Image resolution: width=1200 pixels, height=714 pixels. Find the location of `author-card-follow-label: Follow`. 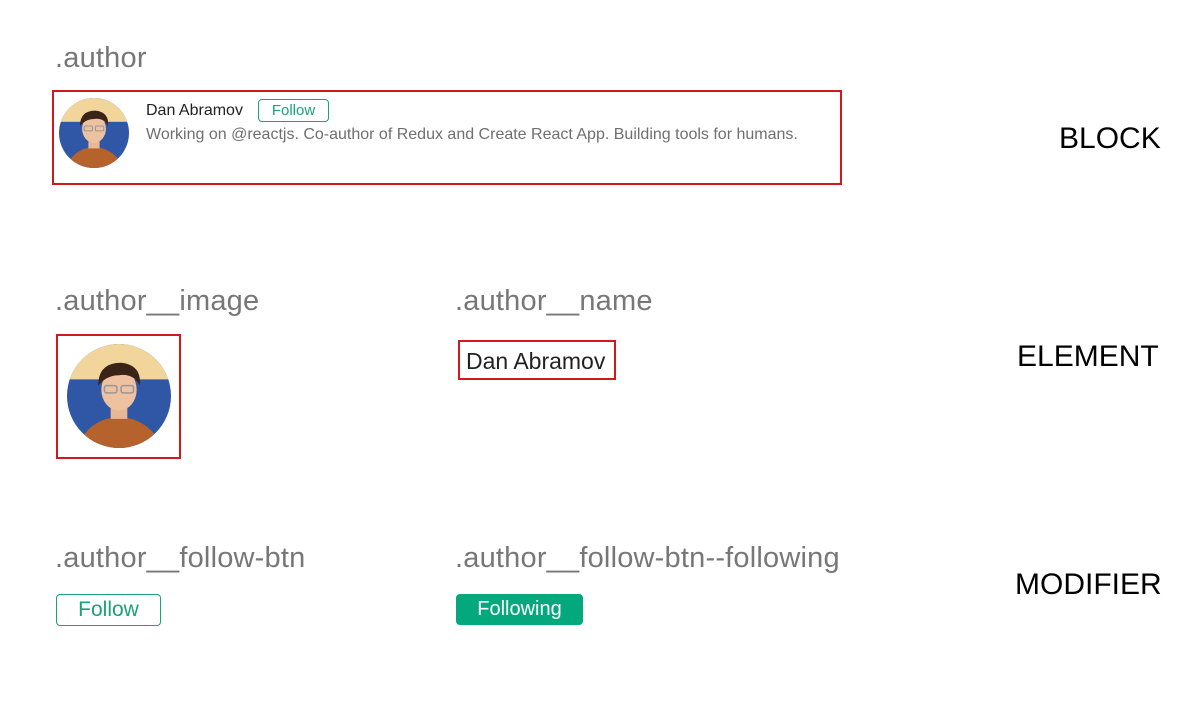

author-card-follow-label: Follow is located at coordinates (293, 110).